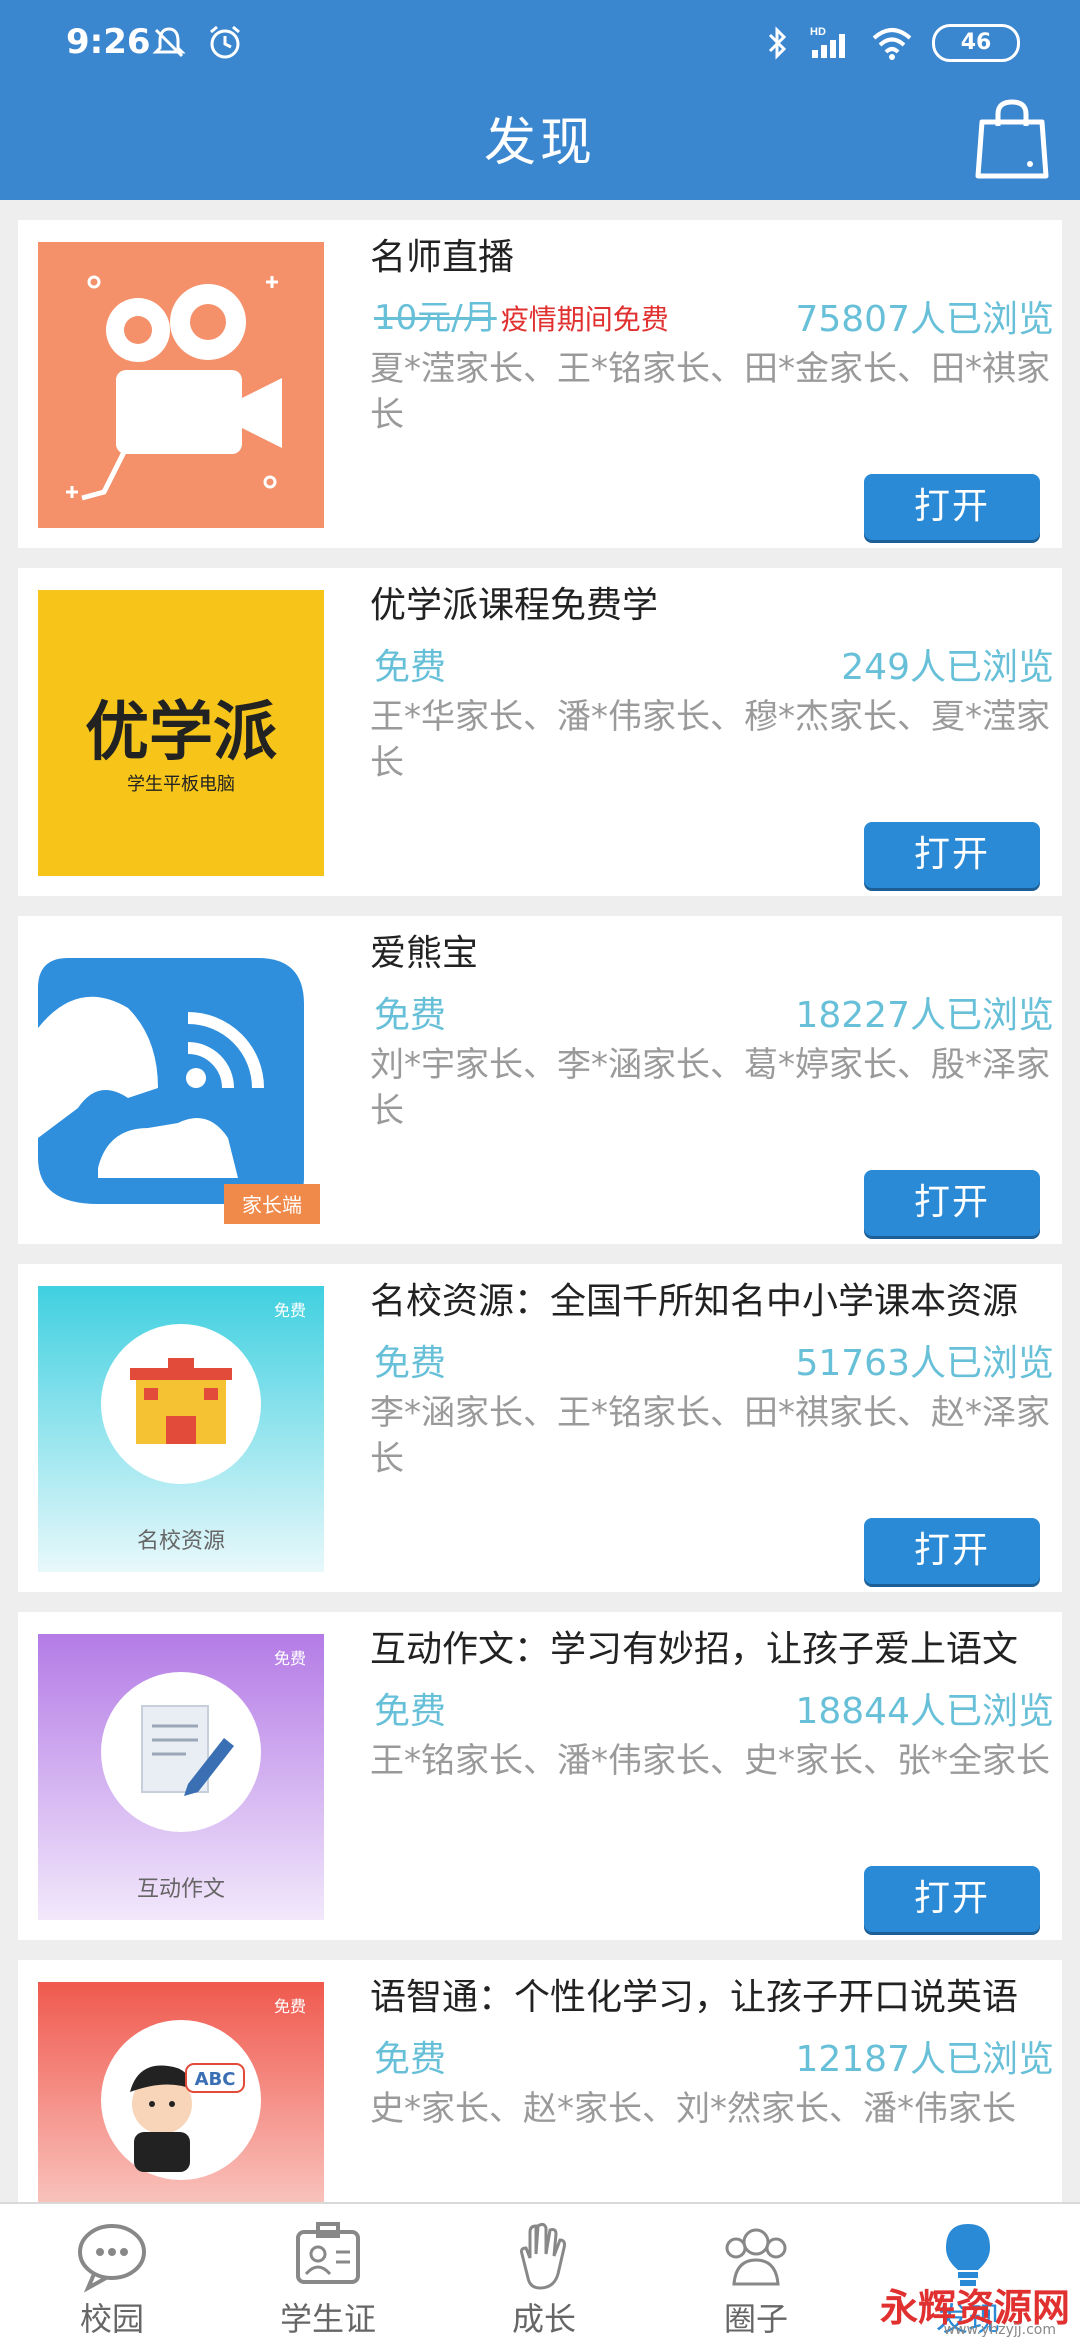  Describe the element at coordinates (714, 1362) in the screenshot. I see `price-row: 免费 51763人已浏览` at that location.